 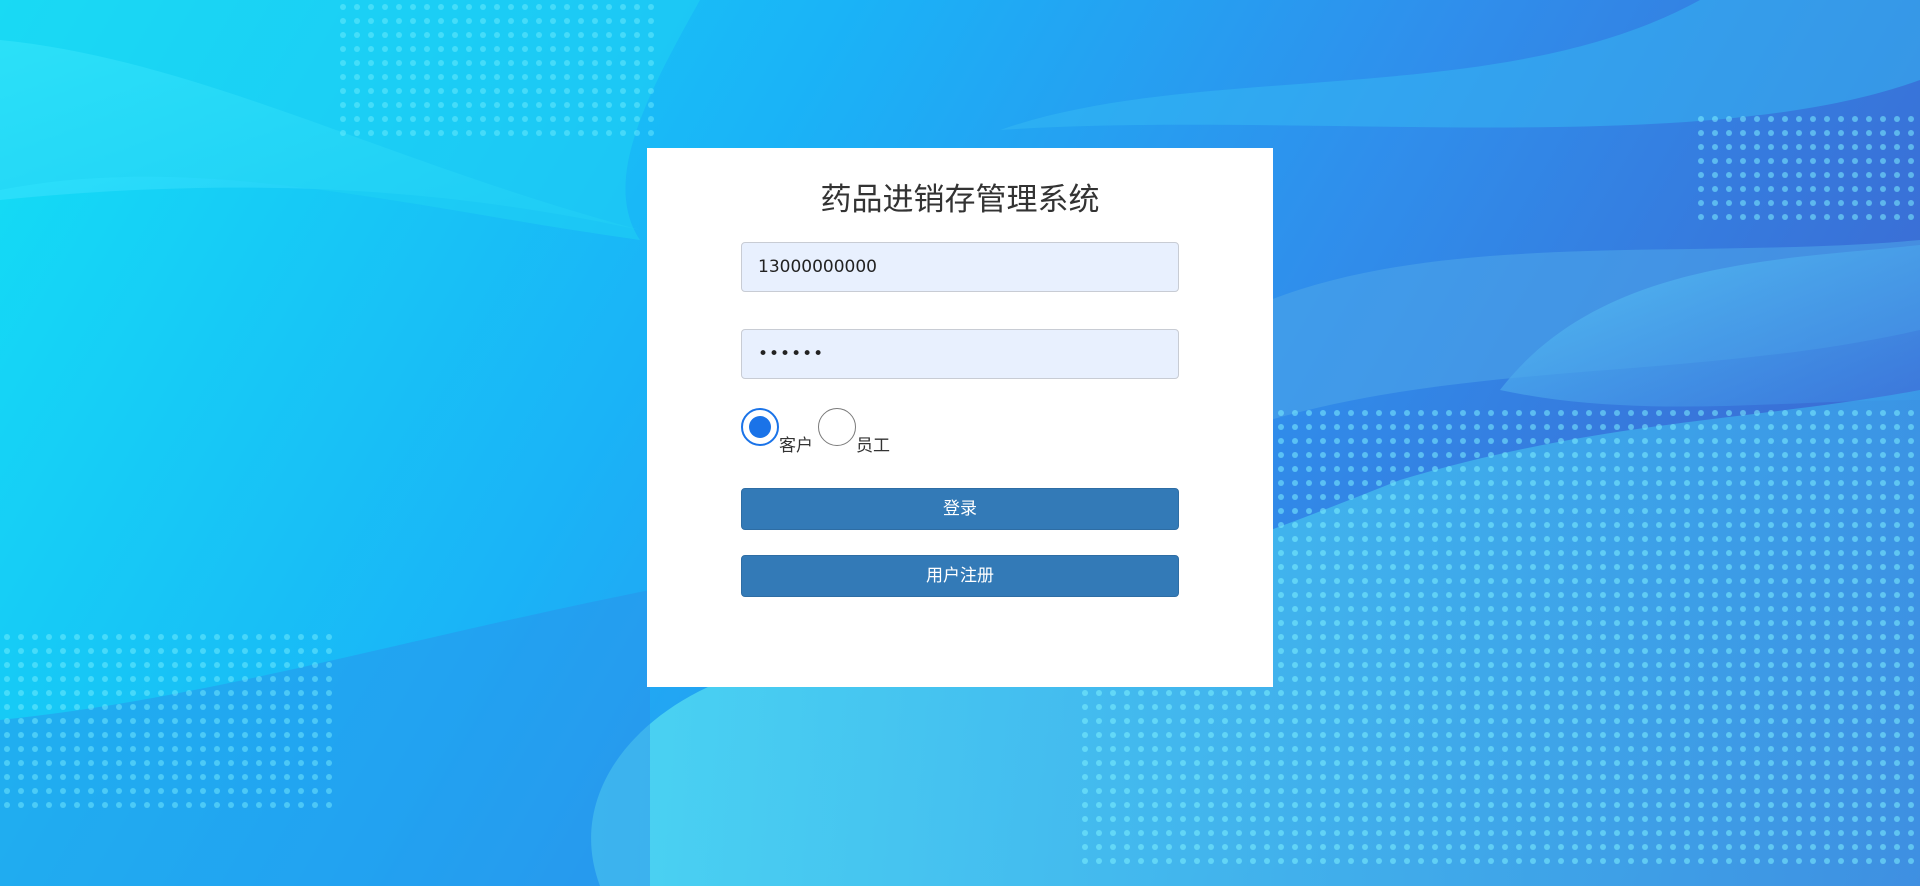 I want to click on register-button: 用户注册, so click(x=960, y=576).